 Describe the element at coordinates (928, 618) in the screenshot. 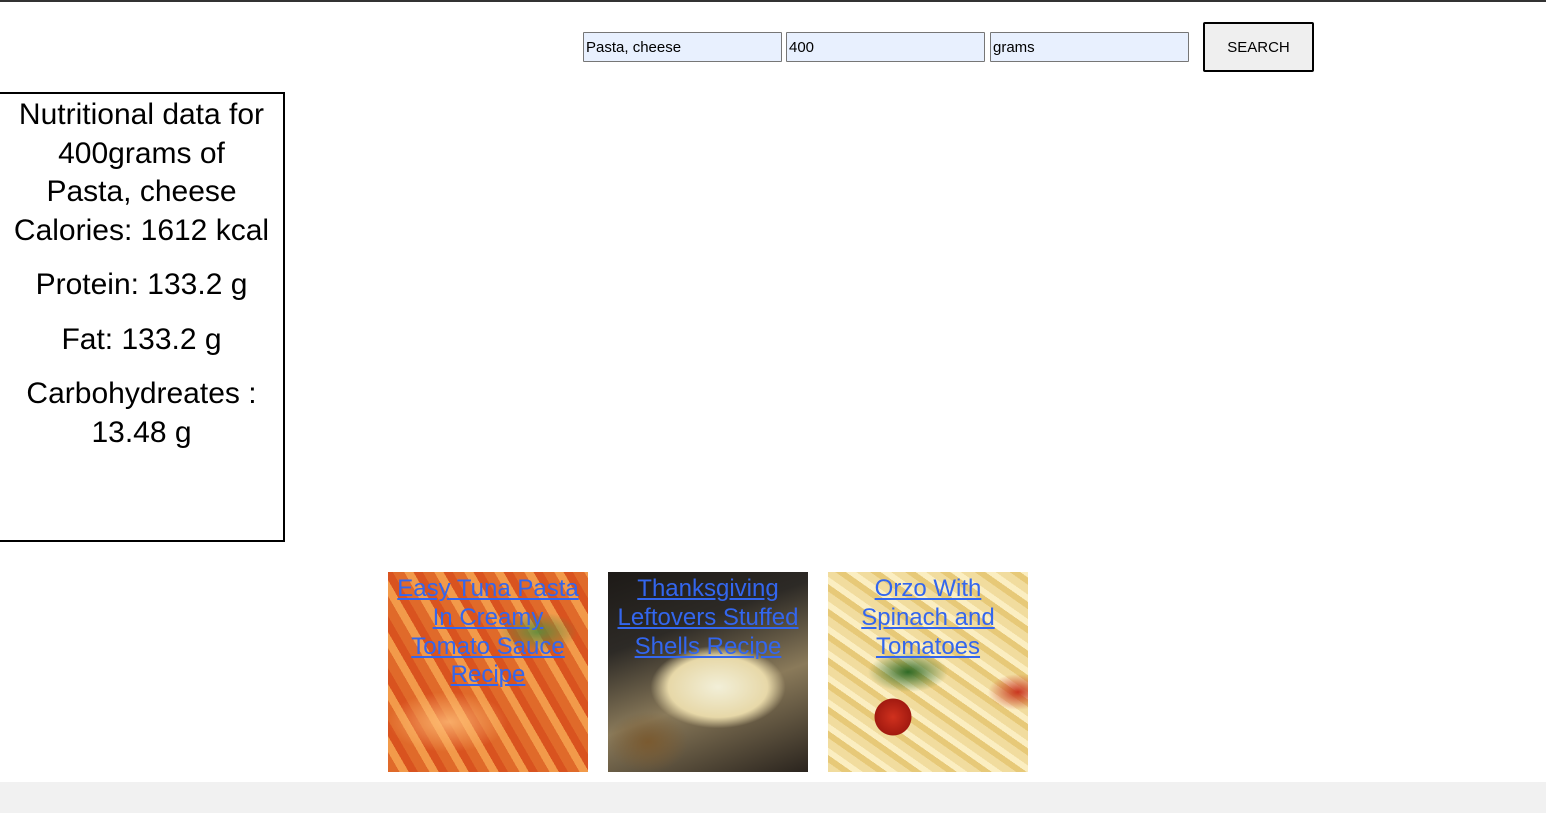

I see `recipe-link: Orzo With Spinach and Tomatoes` at that location.